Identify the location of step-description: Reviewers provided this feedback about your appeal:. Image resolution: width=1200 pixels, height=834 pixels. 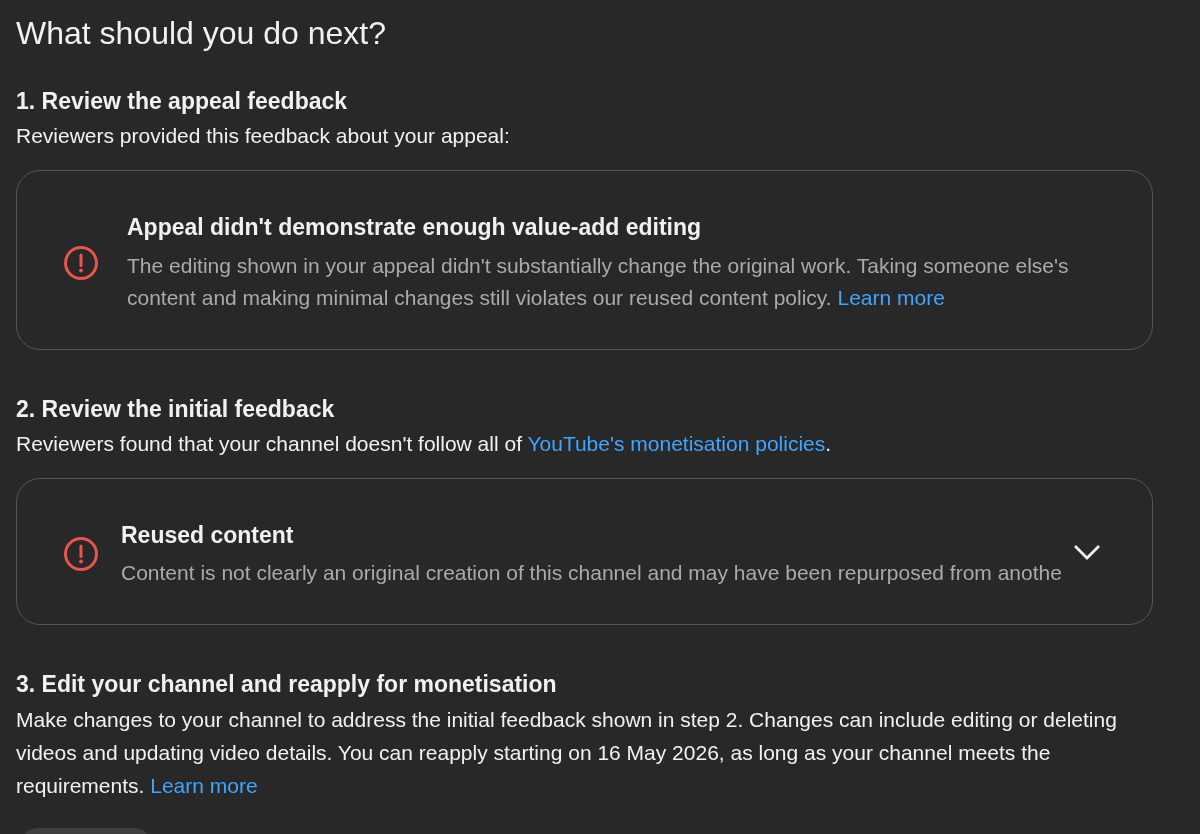
(263, 136).